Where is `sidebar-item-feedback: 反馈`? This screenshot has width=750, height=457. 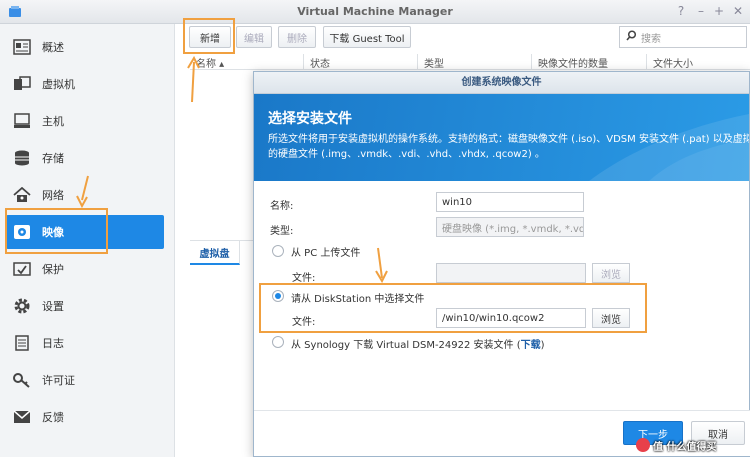
sidebar-item-feedback: 反馈 is located at coordinates (85, 417).